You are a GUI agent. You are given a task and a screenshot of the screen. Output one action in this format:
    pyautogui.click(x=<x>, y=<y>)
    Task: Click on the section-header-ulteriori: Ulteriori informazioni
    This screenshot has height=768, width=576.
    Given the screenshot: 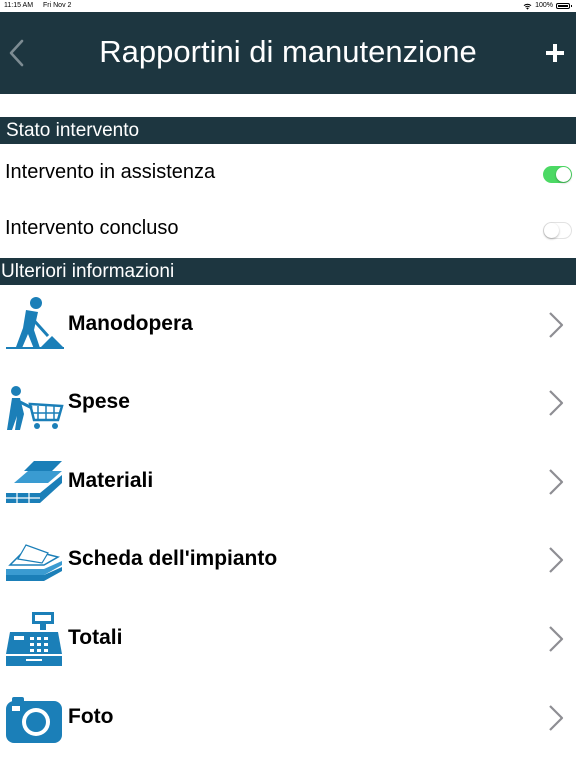 What is the action you would take?
    pyautogui.click(x=288, y=271)
    